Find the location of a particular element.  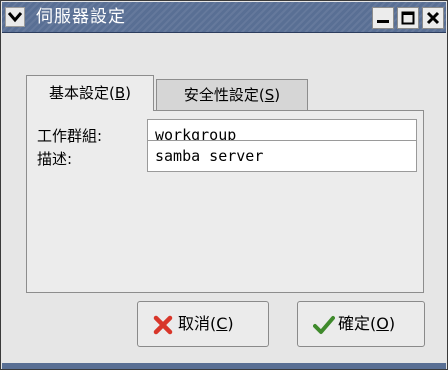

cancel-button: 取消(C) is located at coordinates (203, 324).